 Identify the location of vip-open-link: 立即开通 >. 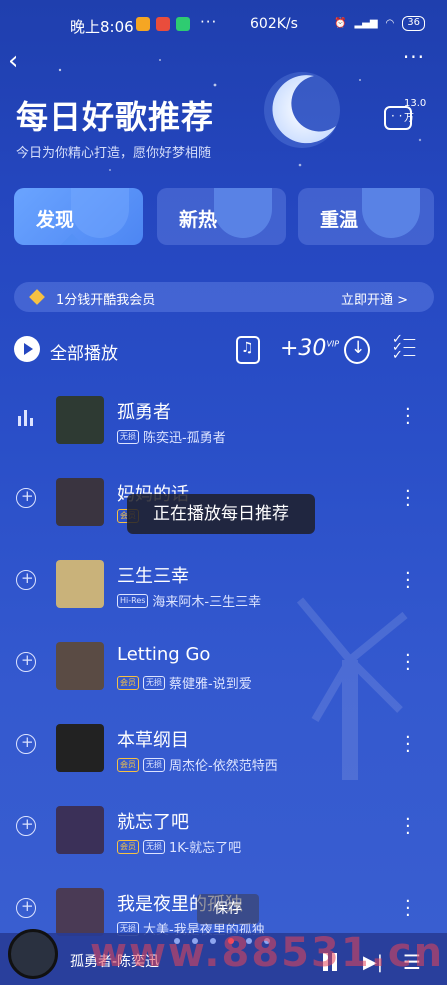
(374, 298).